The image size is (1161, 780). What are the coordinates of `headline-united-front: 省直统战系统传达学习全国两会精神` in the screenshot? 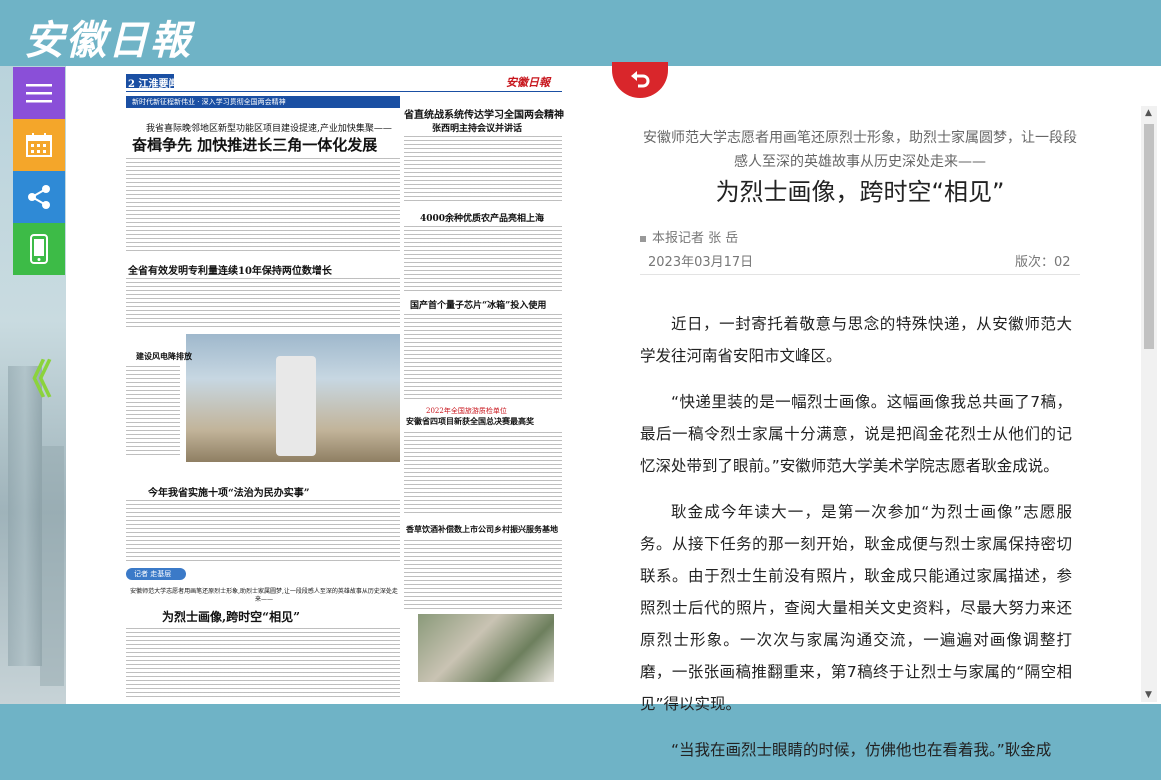 It's located at (484, 113).